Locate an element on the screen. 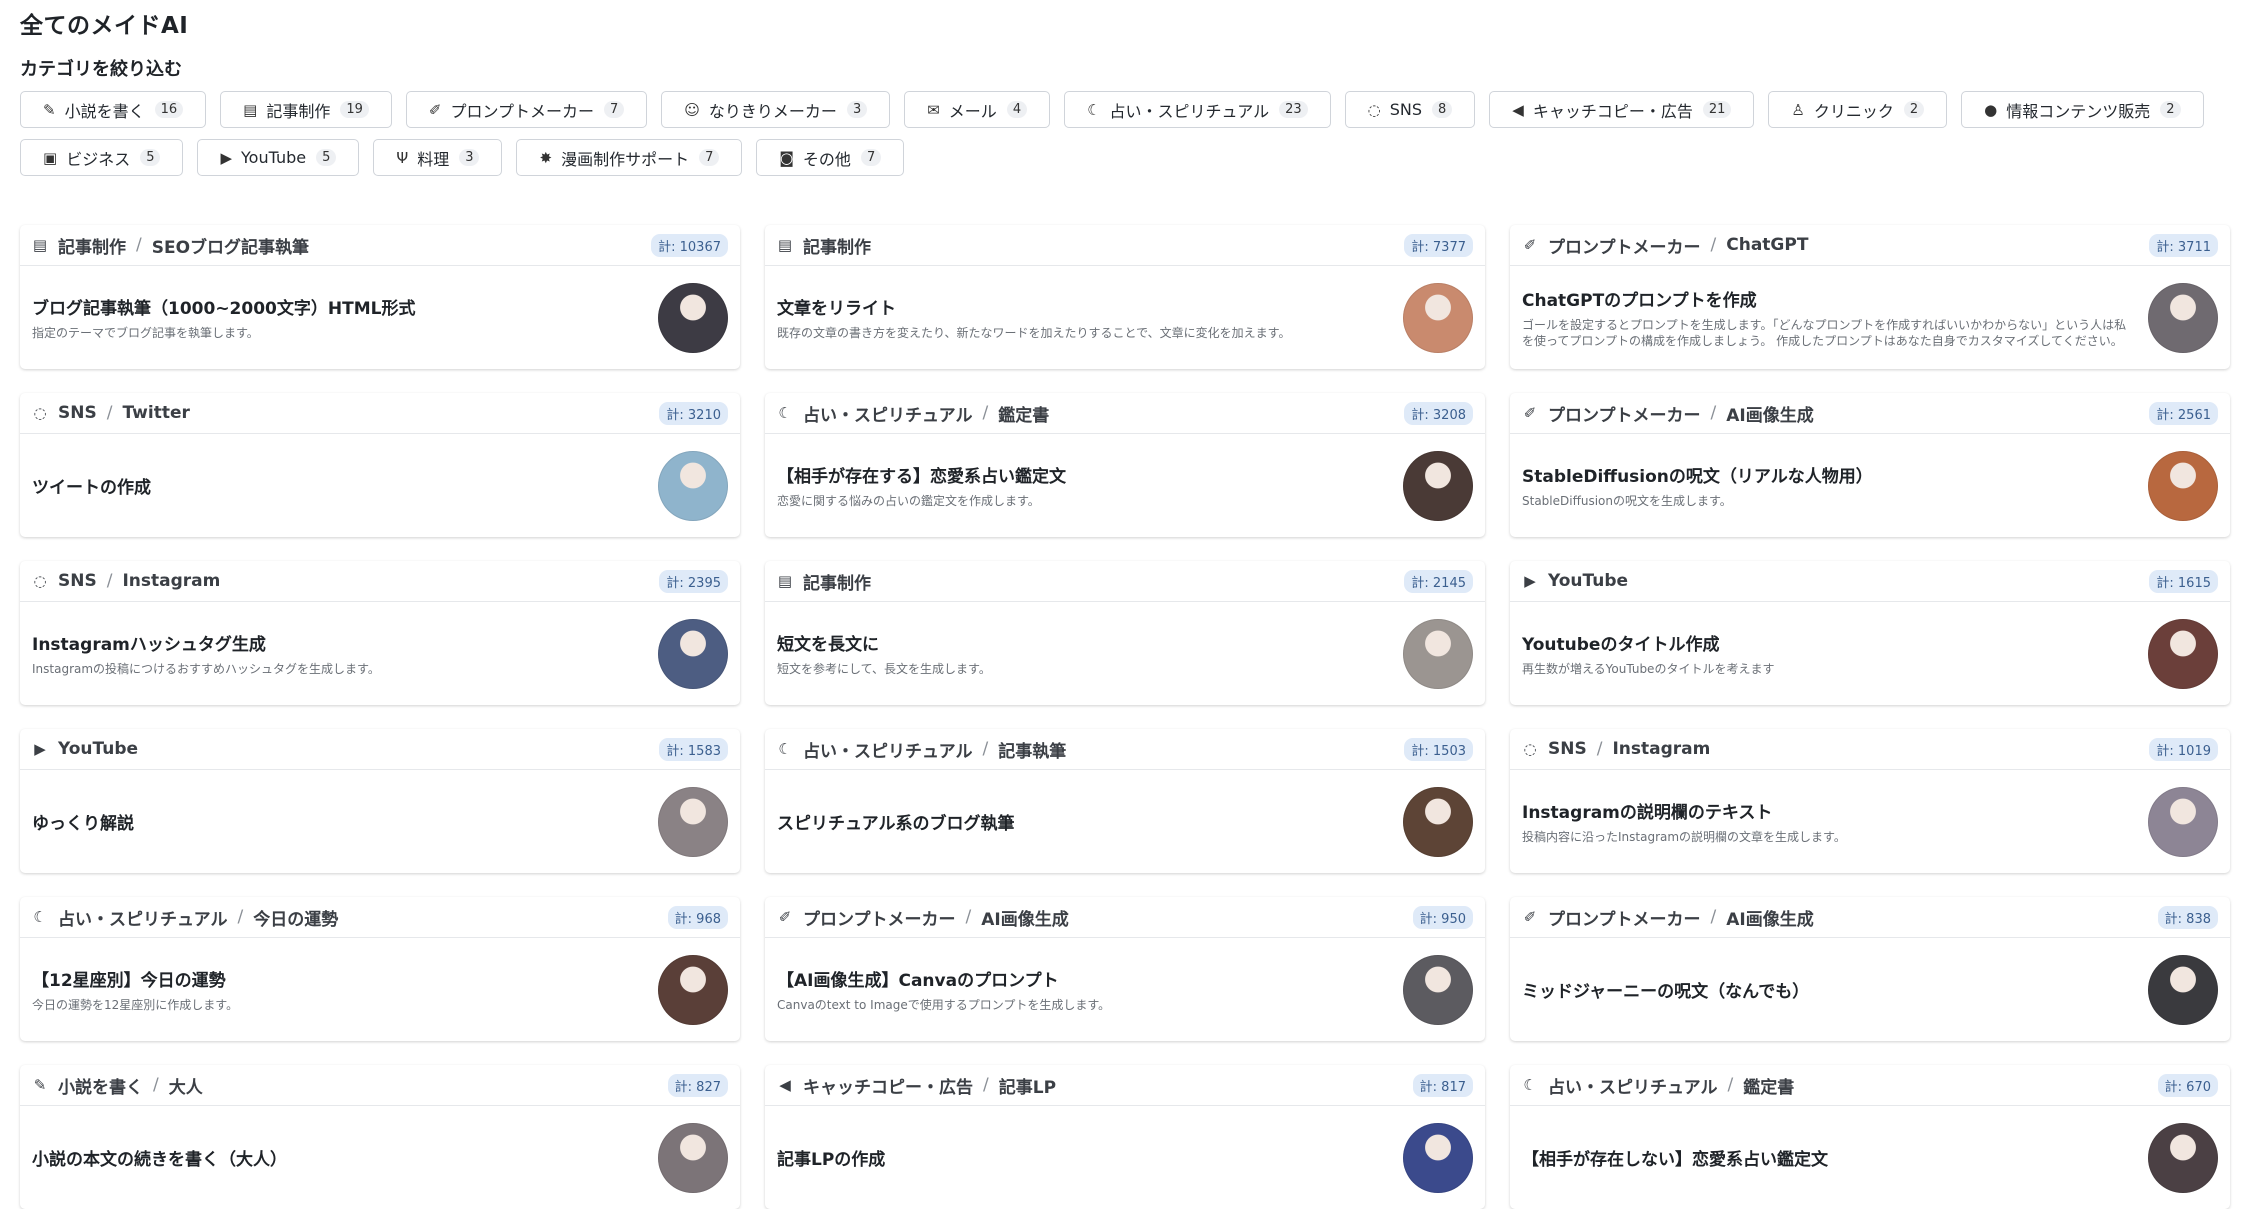 This screenshot has height=1209, width=2249. card-title: 記事LPの作成 is located at coordinates (831, 1160).